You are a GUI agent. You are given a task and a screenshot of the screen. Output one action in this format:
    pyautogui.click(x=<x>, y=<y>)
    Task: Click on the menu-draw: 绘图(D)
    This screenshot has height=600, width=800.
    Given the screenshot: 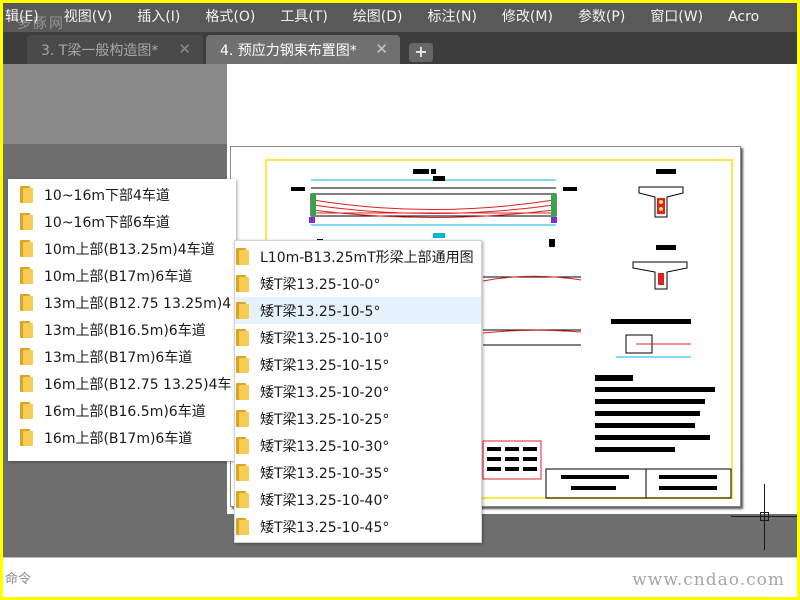 What is the action you would take?
    pyautogui.click(x=377, y=17)
    